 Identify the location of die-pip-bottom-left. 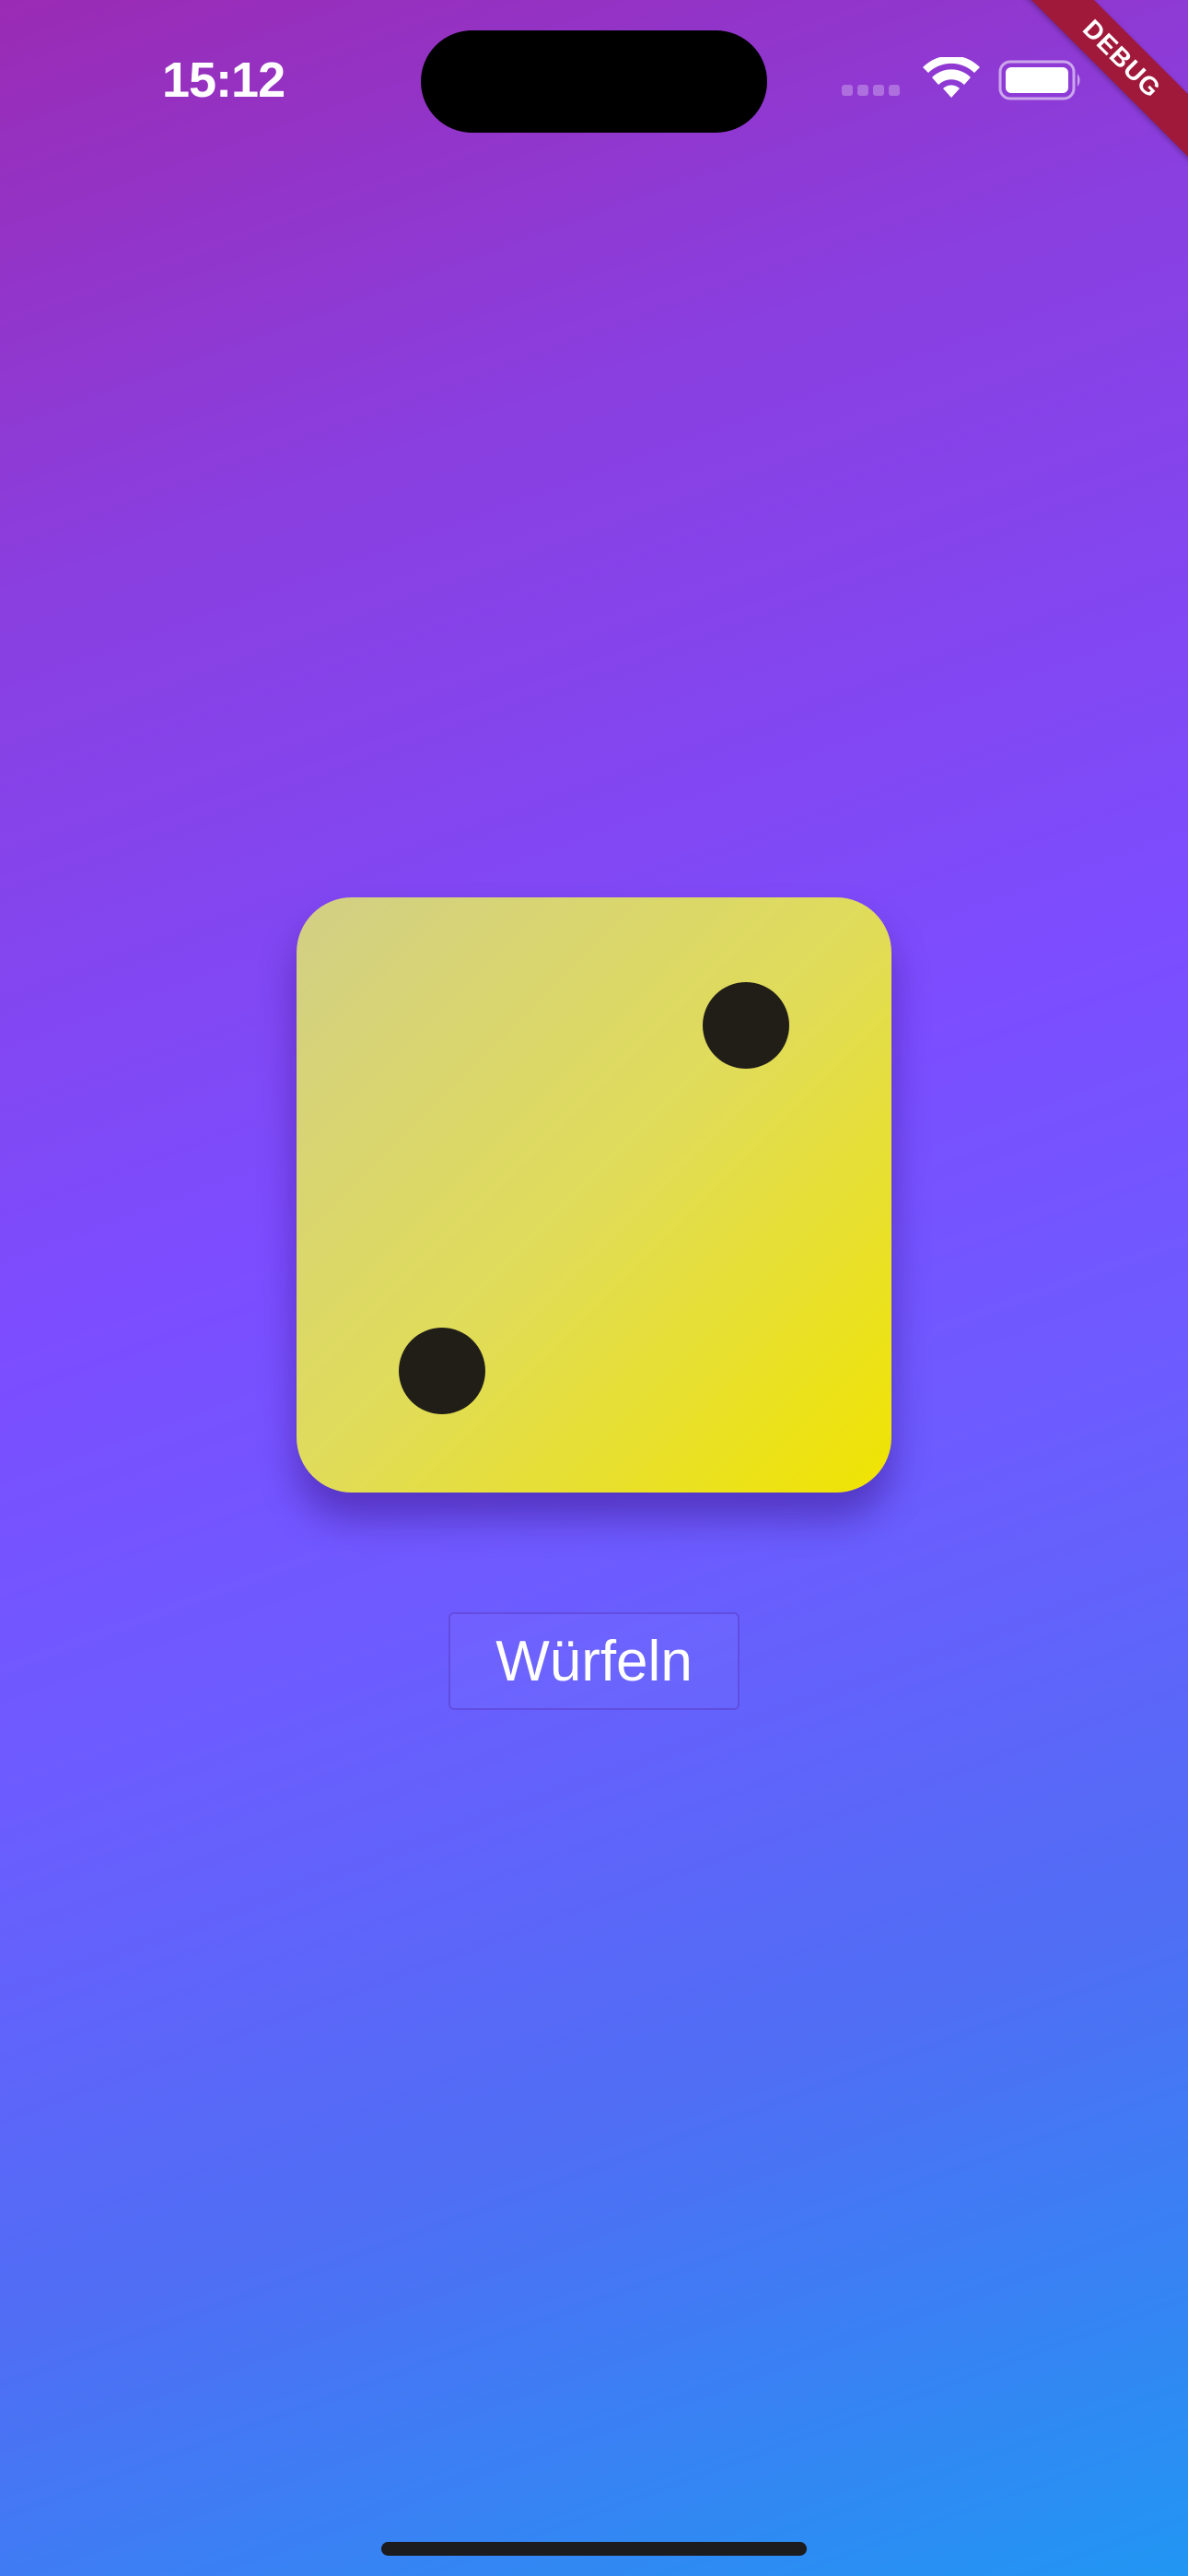
(442, 1371).